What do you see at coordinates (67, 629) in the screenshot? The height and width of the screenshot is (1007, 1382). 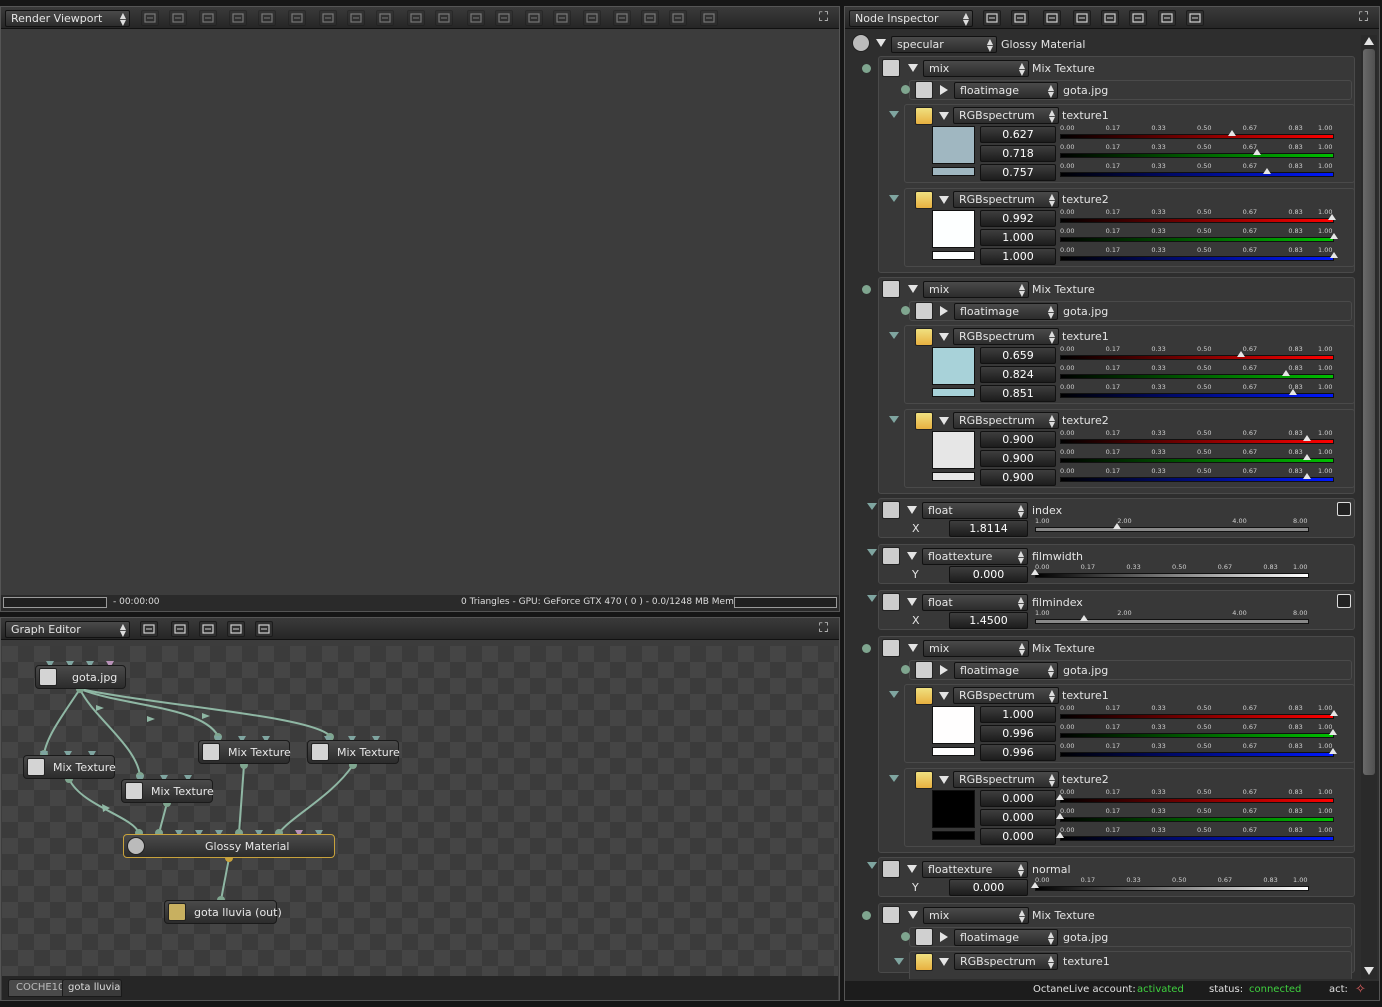 I see `graph-editor-dropdown: Graph Editor ▲ ▼` at bounding box center [67, 629].